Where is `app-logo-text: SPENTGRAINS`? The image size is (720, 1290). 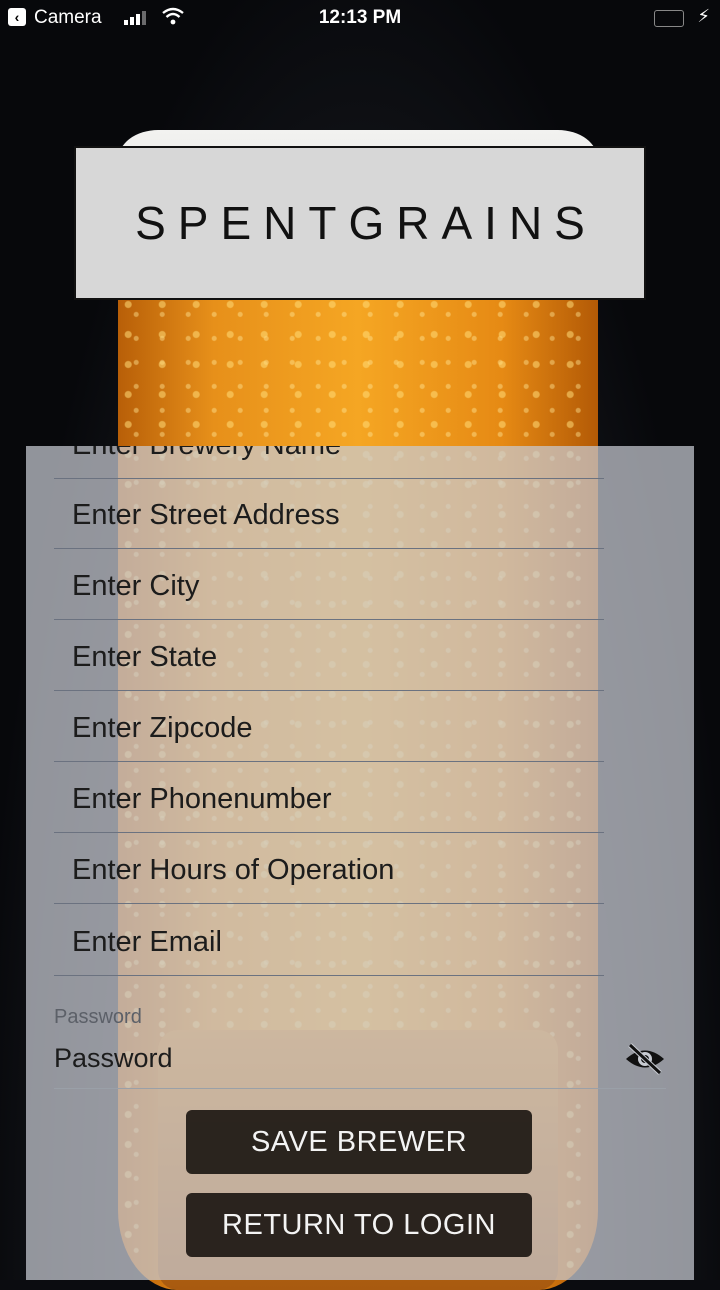
app-logo-text: SPENTGRAINS is located at coordinates (366, 223).